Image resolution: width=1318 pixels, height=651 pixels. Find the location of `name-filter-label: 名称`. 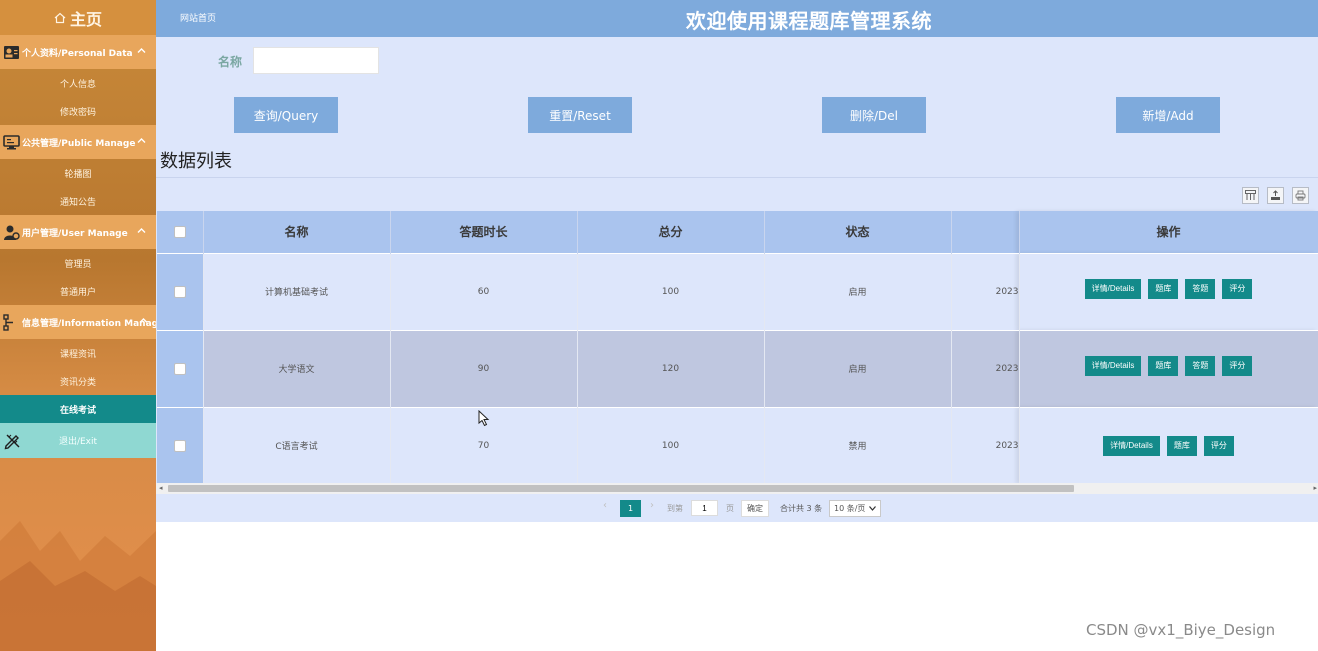

name-filter-label: 名称 is located at coordinates (230, 62).